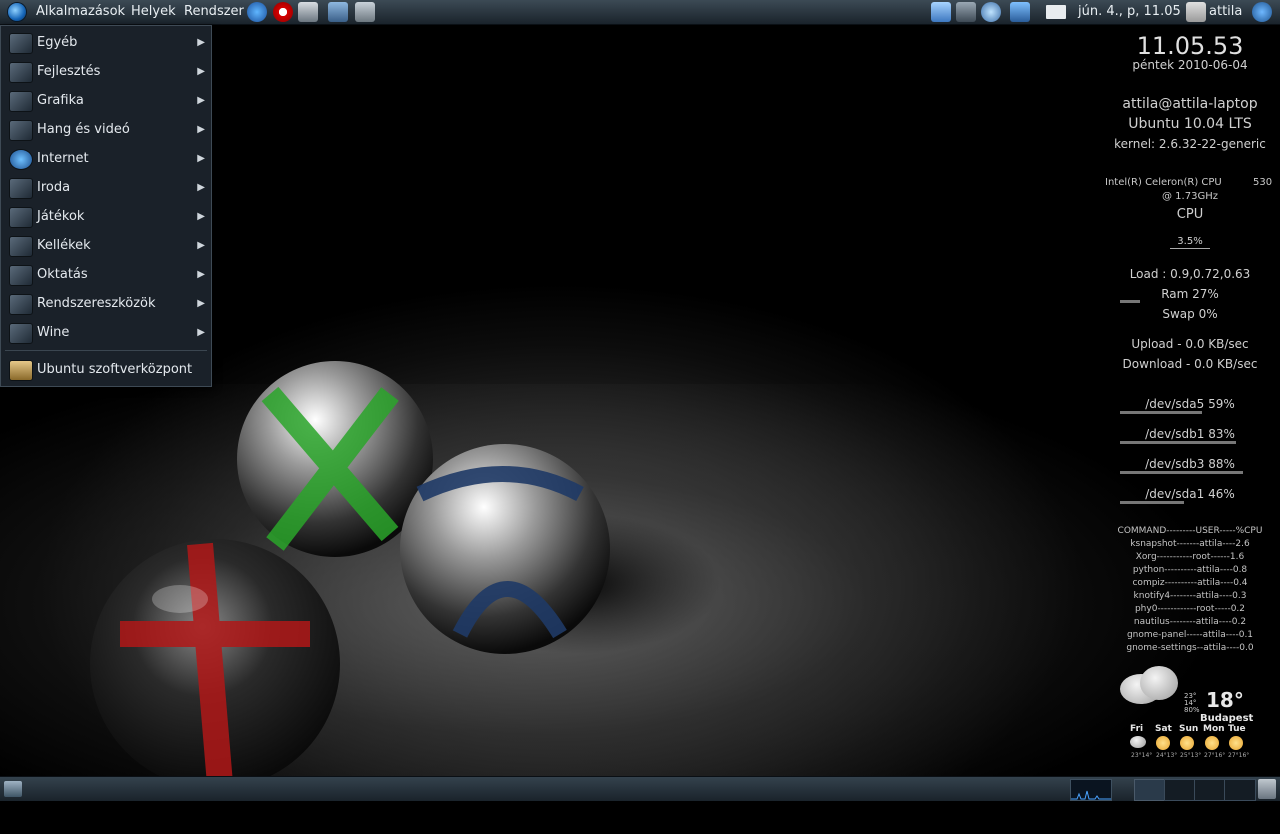 The height and width of the screenshot is (834, 1280). What do you see at coordinates (1225, 12) in the screenshot?
I see `user-name: attila` at bounding box center [1225, 12].